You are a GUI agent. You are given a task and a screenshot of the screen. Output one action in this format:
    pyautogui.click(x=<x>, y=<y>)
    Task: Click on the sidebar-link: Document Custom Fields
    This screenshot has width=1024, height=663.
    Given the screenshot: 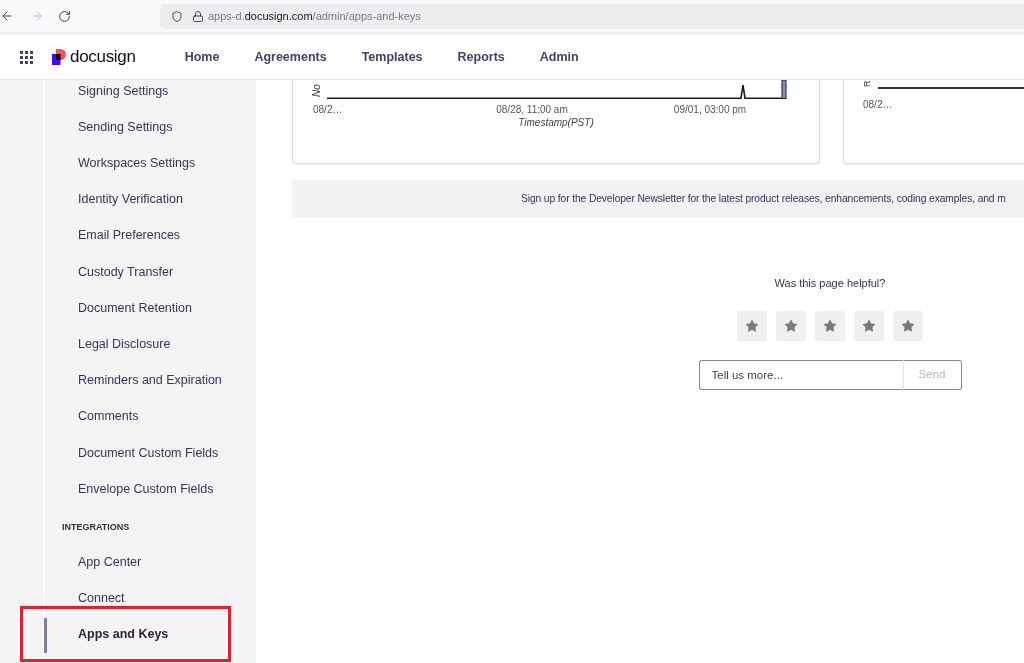 What is the action you would take?
    pyautogui.click(x=148, y=453)
    